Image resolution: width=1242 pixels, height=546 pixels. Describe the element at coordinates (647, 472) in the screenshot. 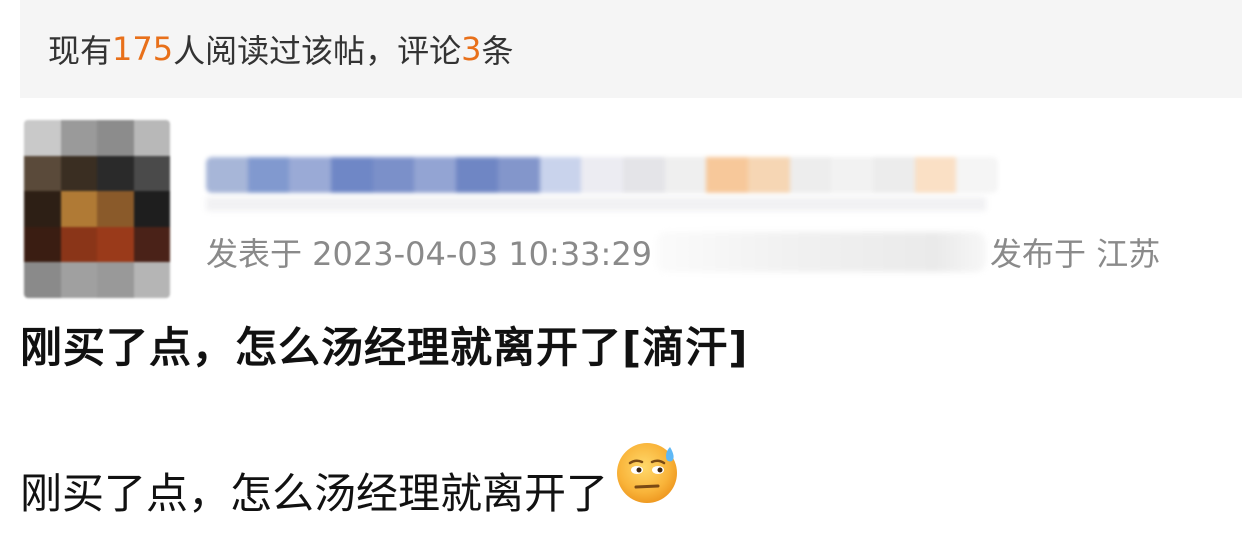

I see `sweat-emoji-icon` at that location.